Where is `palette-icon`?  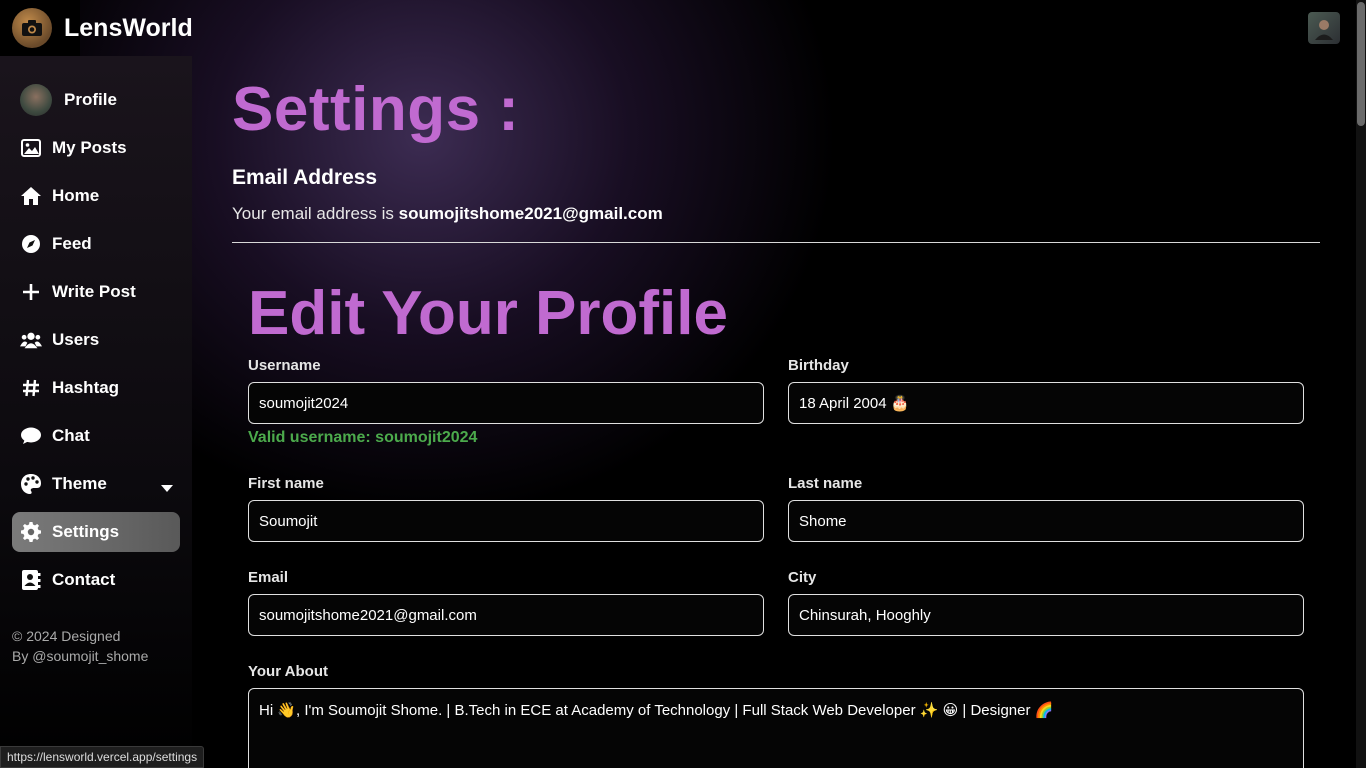 palette-icon is located at coordinates (31, 484).